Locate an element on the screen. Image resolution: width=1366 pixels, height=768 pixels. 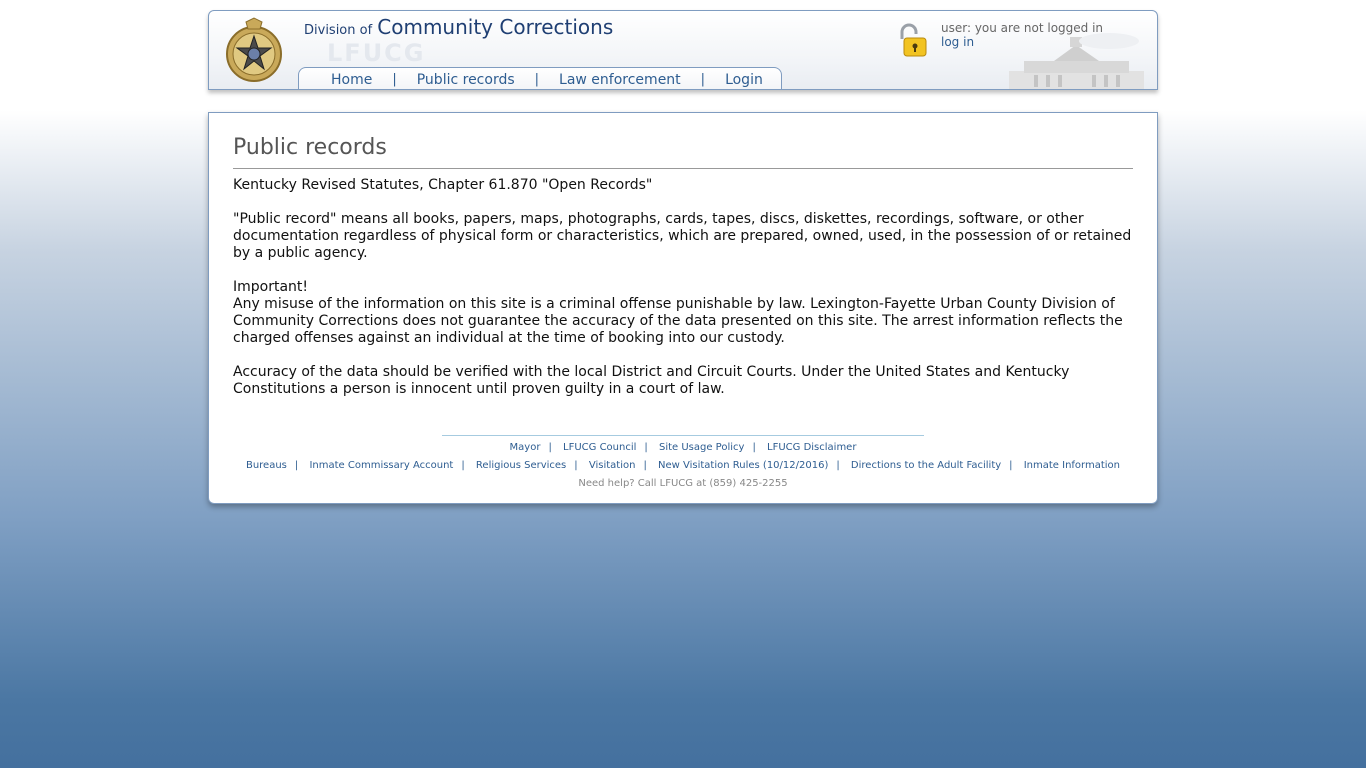
footer-link-council: LFUCG Council is located at coordinates (599, 447).